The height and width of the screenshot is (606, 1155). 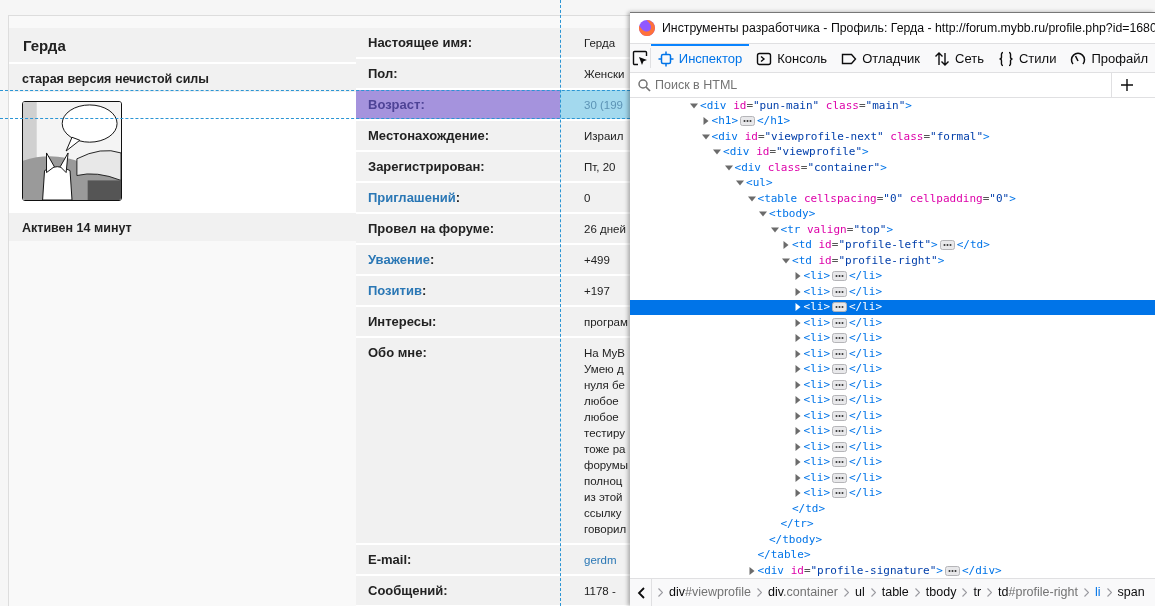 What do you see at coordinates (395, 290) in the screenshot?
I see `field-link: Позитив` at bounding box center [395, 290].